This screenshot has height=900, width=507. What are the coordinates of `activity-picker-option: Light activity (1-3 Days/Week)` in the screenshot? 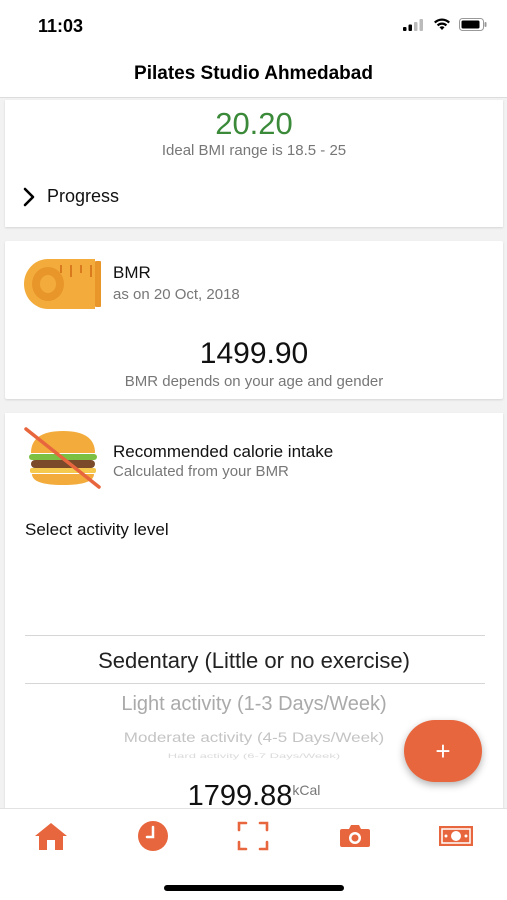 It's located at (254, 704).